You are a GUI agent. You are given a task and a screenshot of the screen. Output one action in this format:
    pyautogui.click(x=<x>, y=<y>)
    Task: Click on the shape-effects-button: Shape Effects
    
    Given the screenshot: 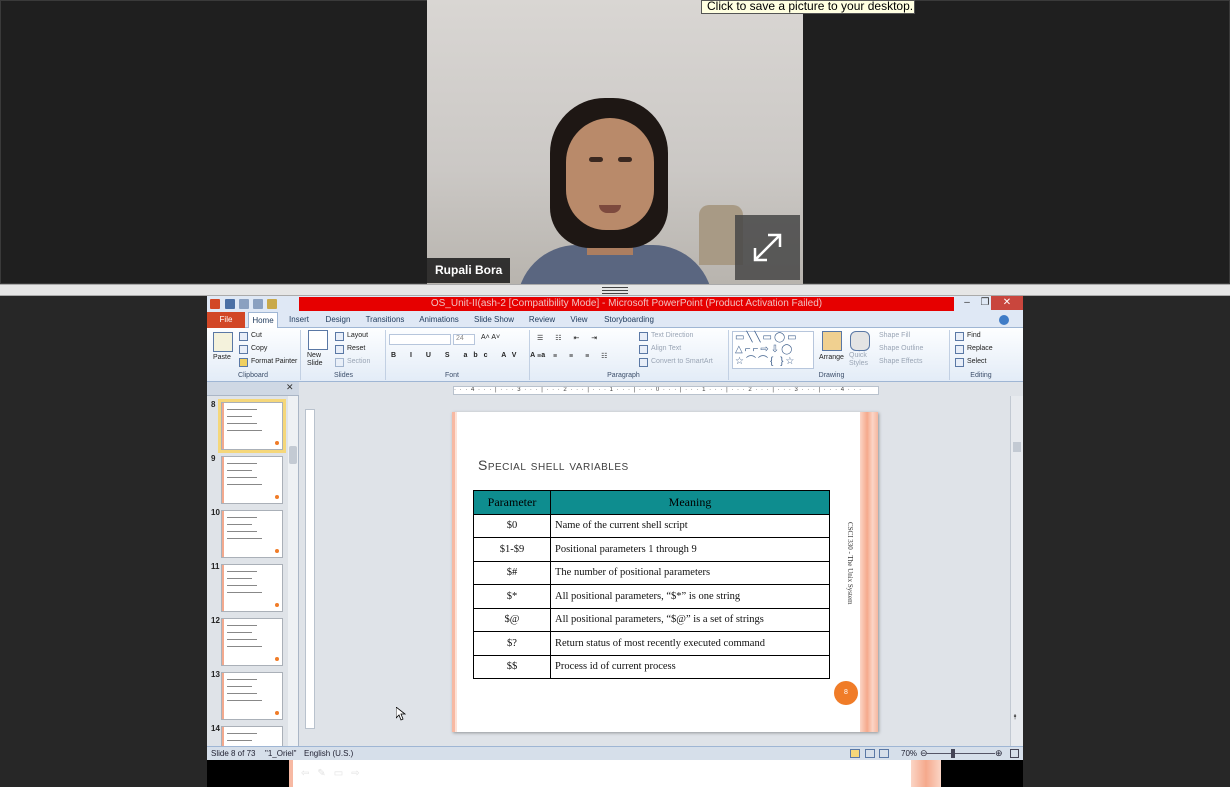 What is the action you would take?
    pyautogui.click(x=900, y=361)
    